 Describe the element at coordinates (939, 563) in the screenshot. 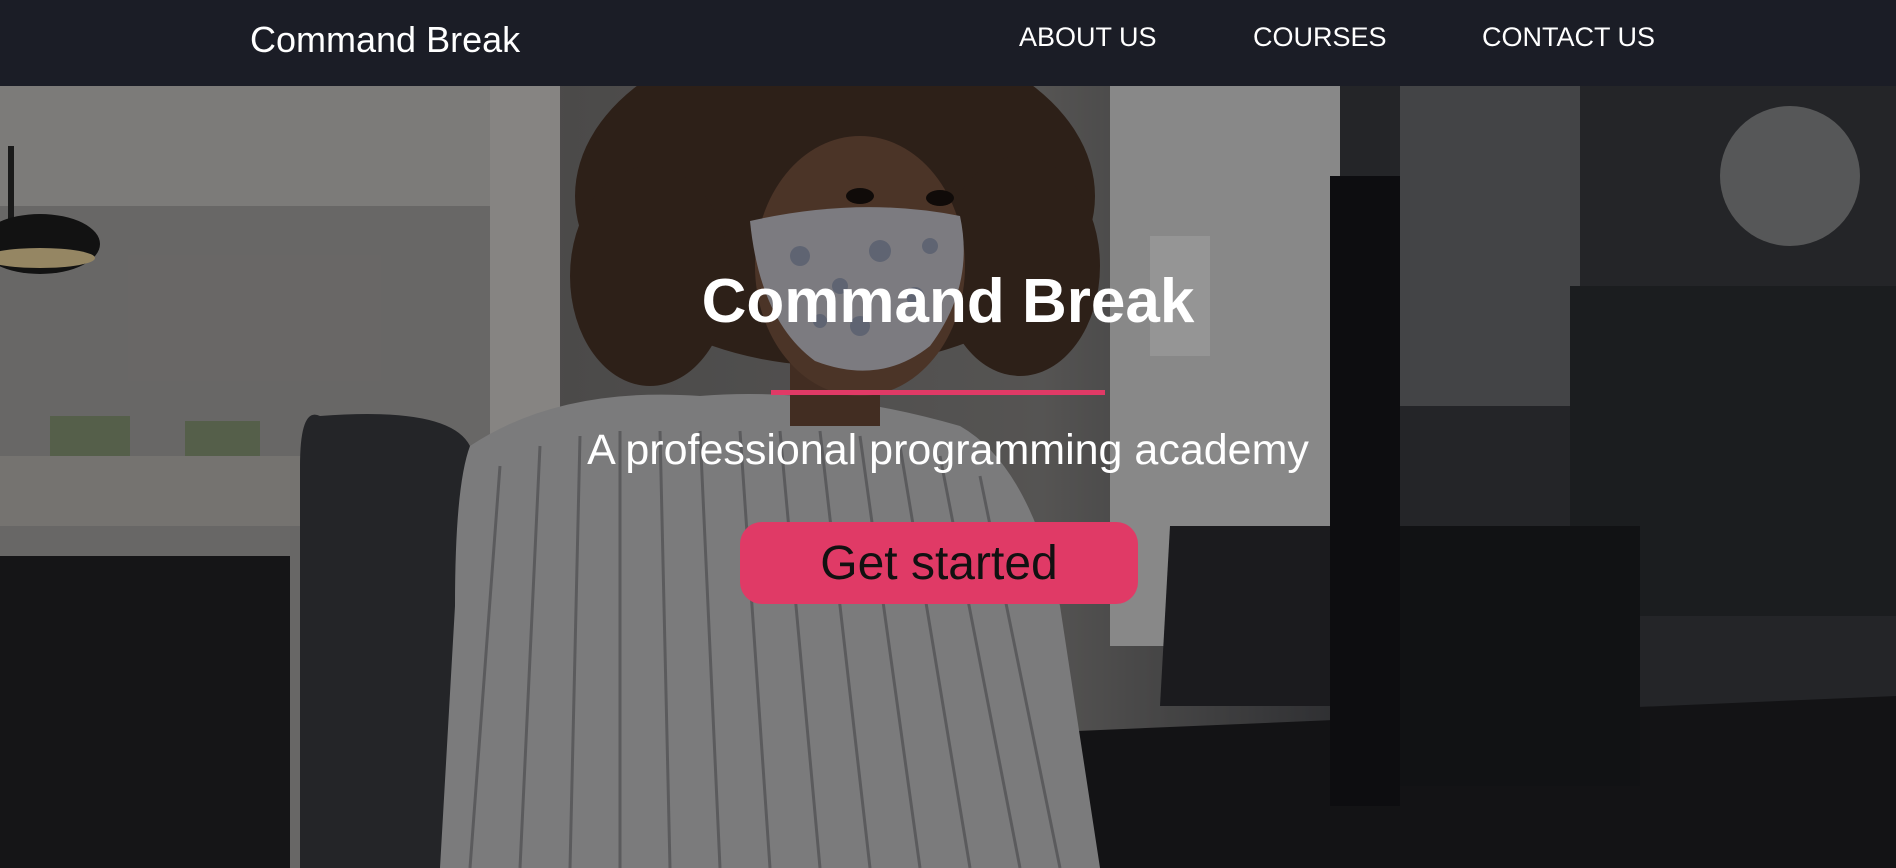

I see `get-started-button: Get started` at that location.